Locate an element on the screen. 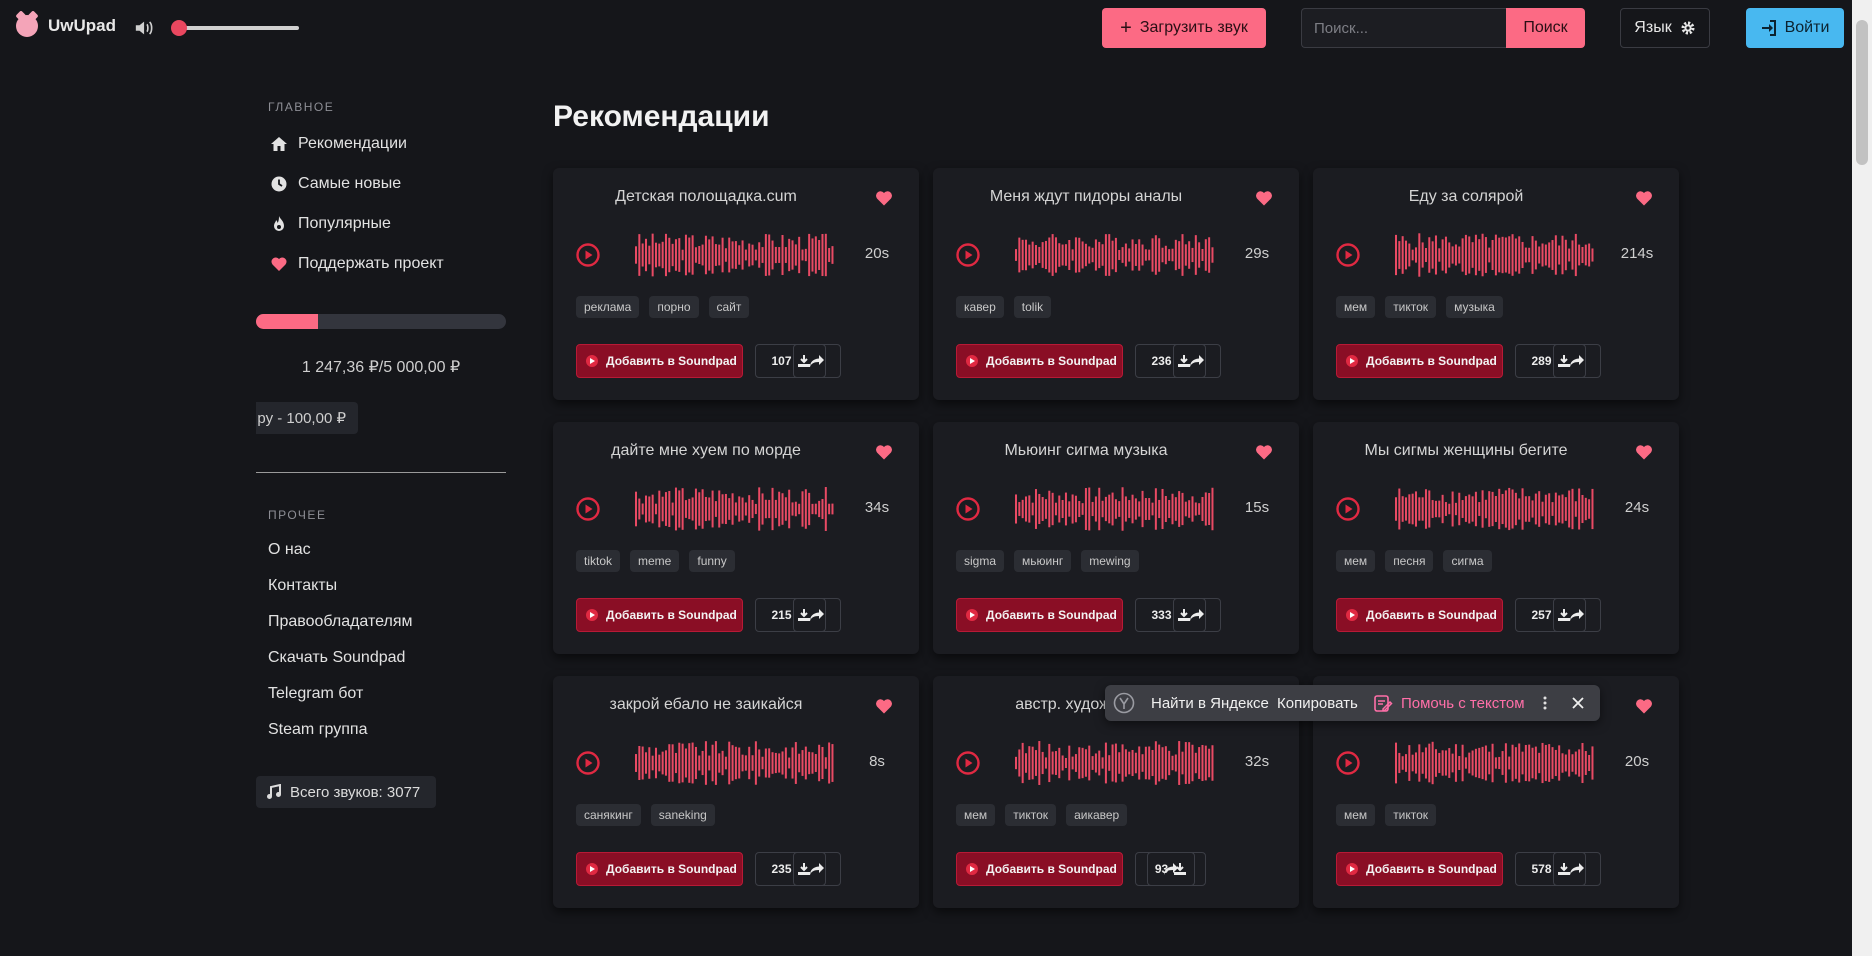 The width and height of the screenshot is (1872, 956). sound-title: Мы сигмы женщины бегите is located at coordinates (1466, 451).